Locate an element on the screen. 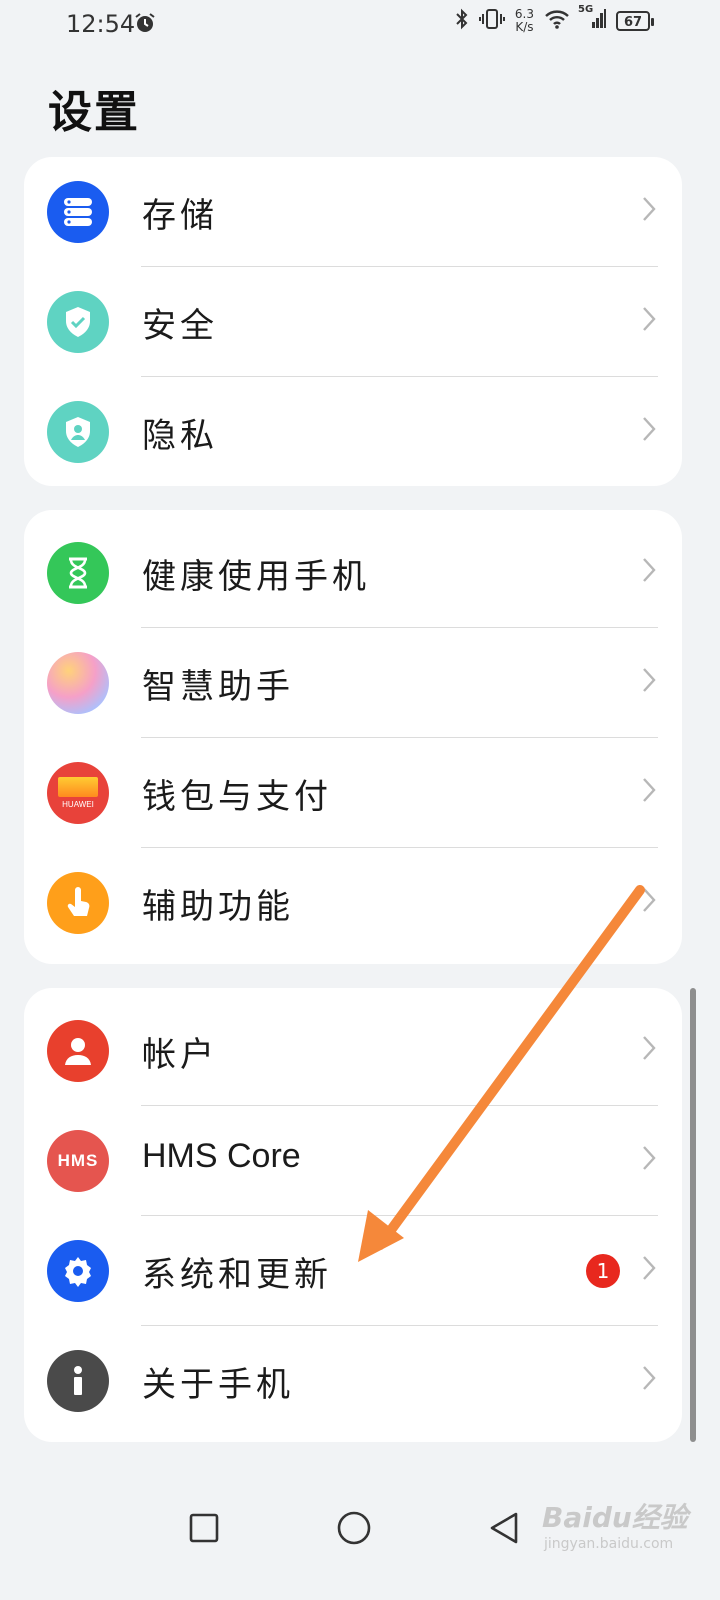 This screenshot has height=1600, width=720. account-icon is located at coordinates (78, 1051).